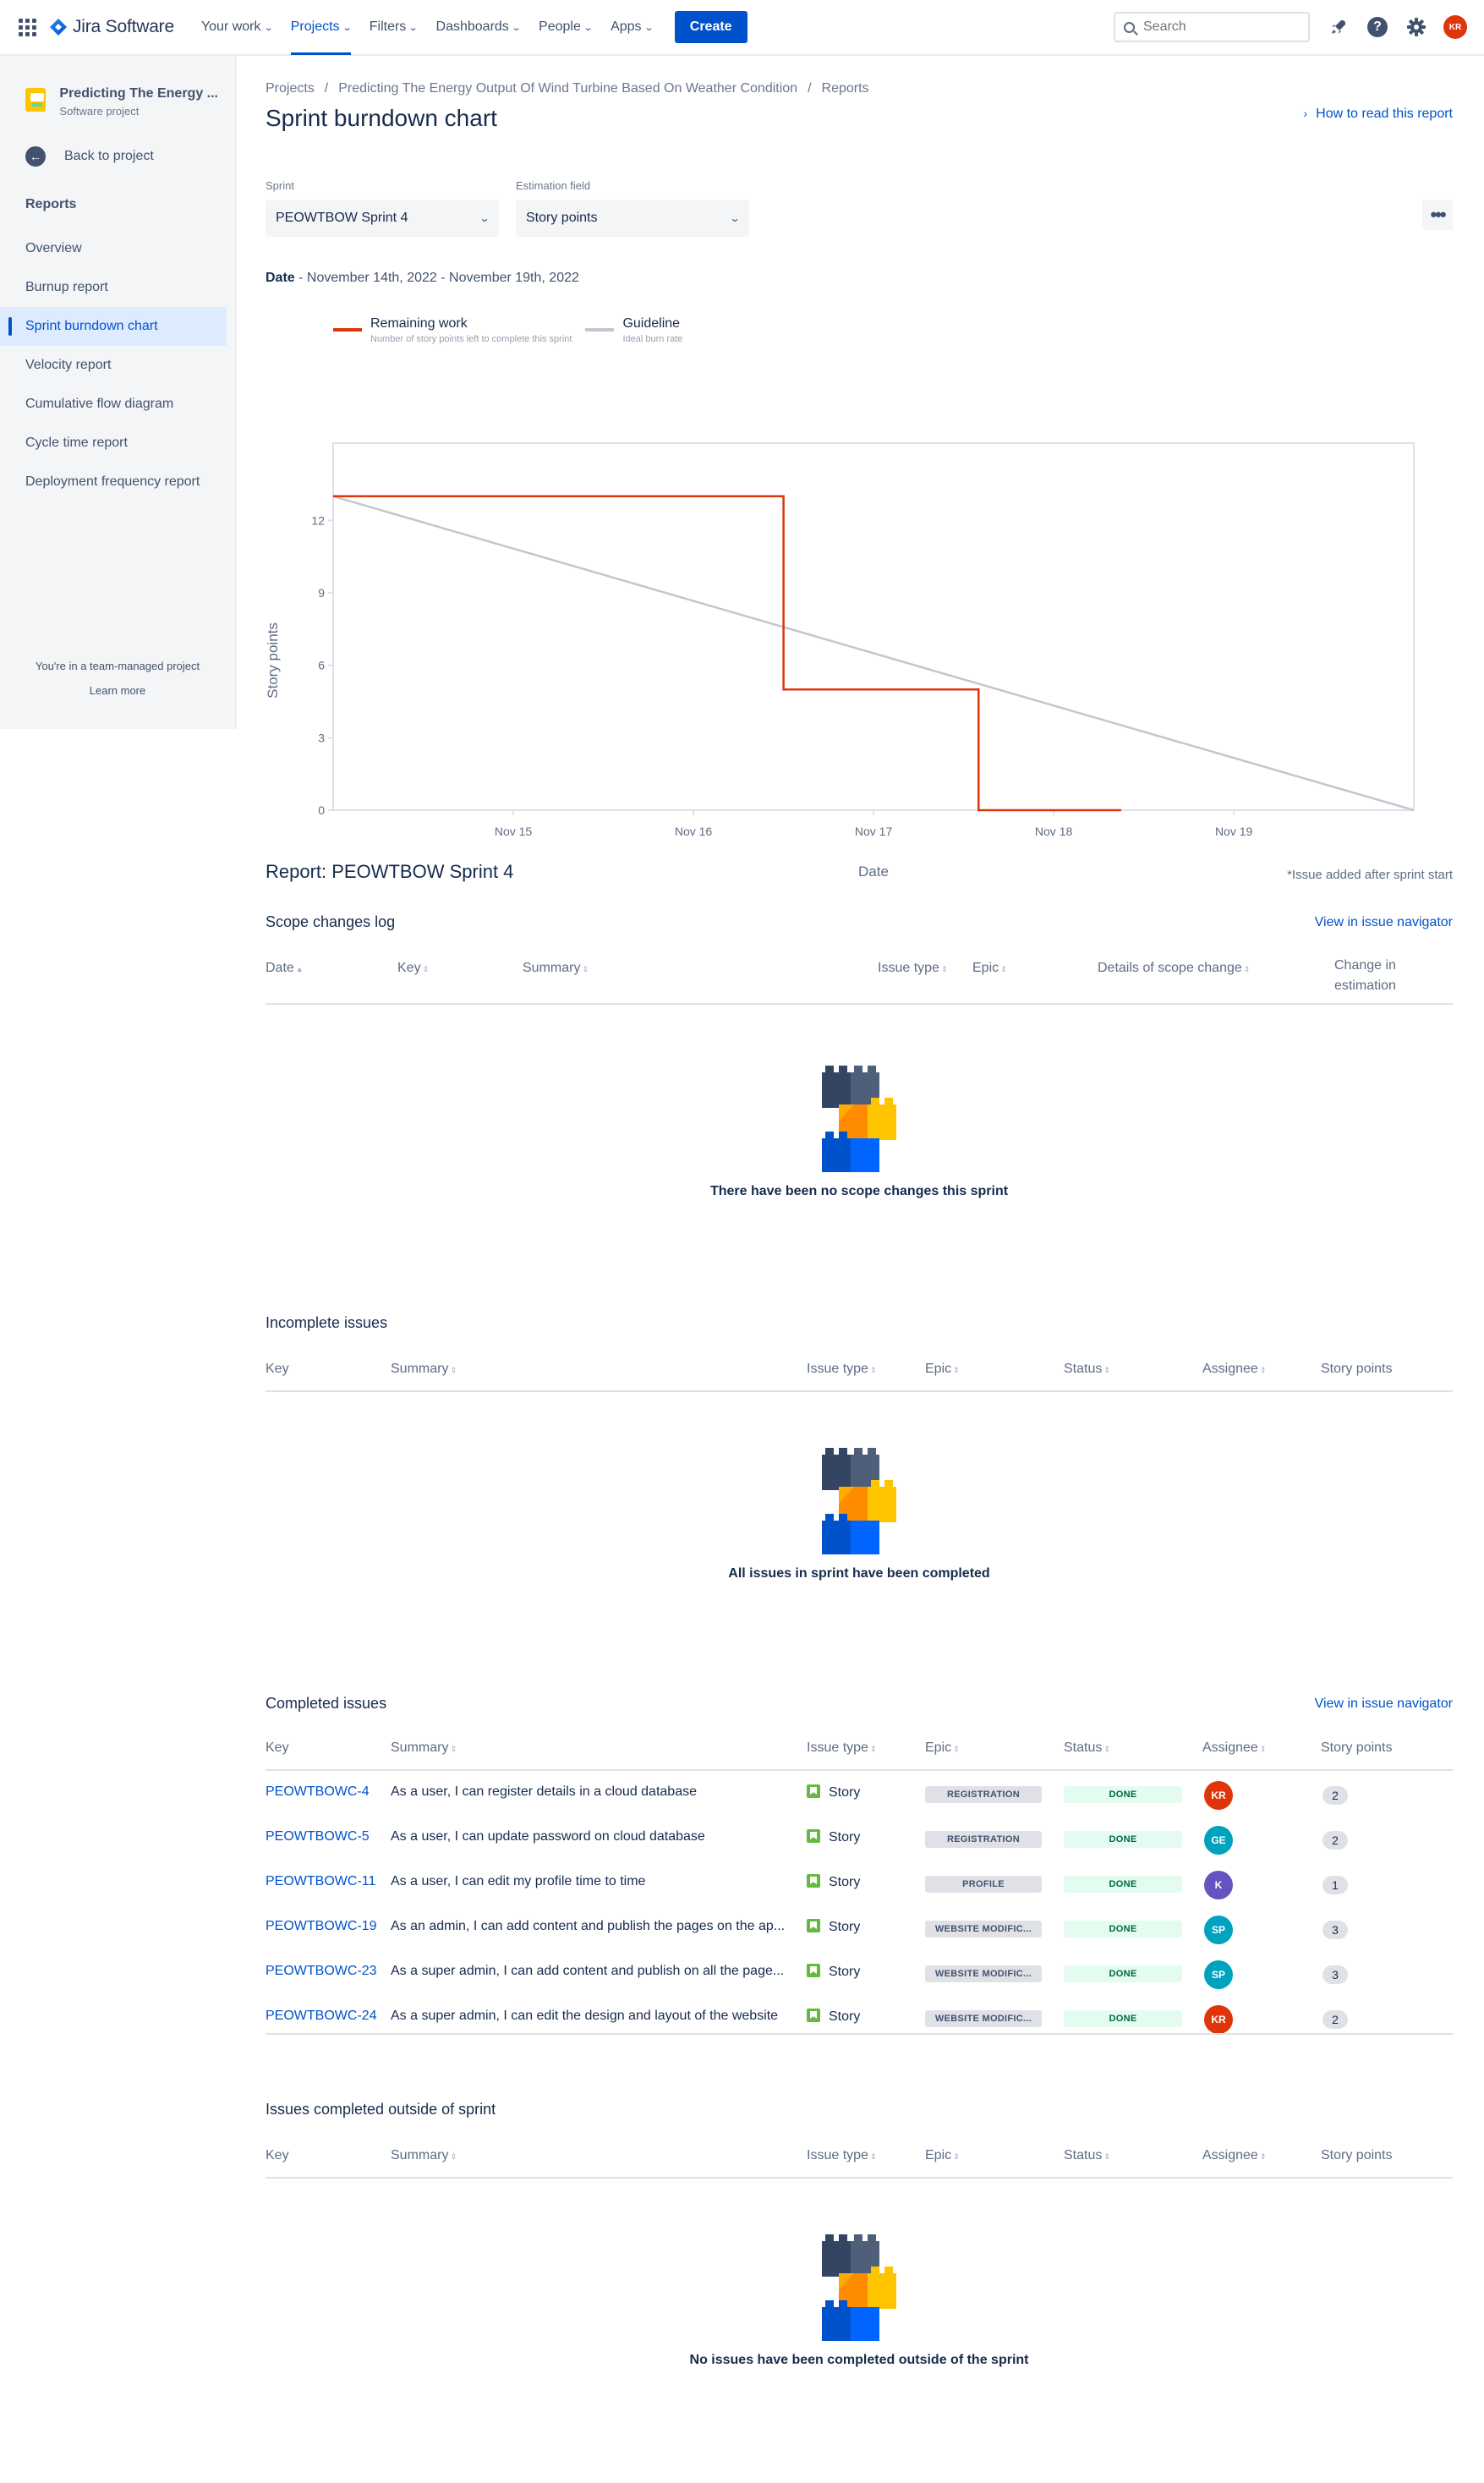 The image size is (1484, 2483). What do you see at coordinates (632, 218) in the screenshot?
I see `estimation-select: Story points ⌄` at bounding box center [632, 218].